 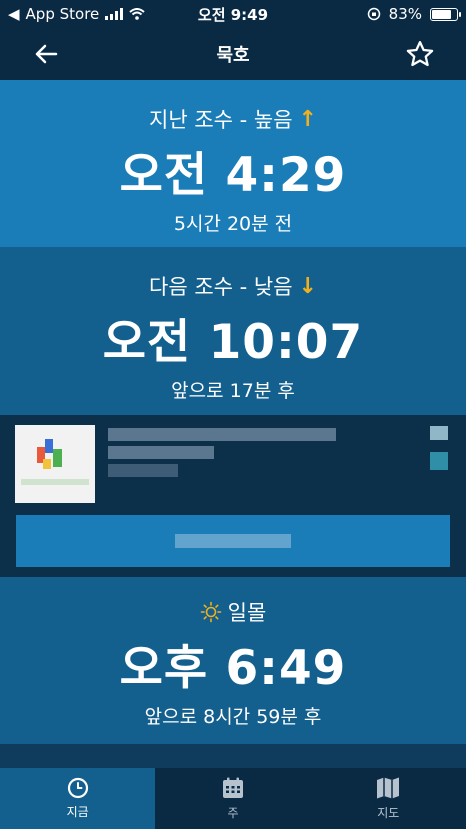 What do you see at coordinates (233, 668) in the screenshot?
I see `sunset-time: 오후 6:49` at bounding box center [233, 668].